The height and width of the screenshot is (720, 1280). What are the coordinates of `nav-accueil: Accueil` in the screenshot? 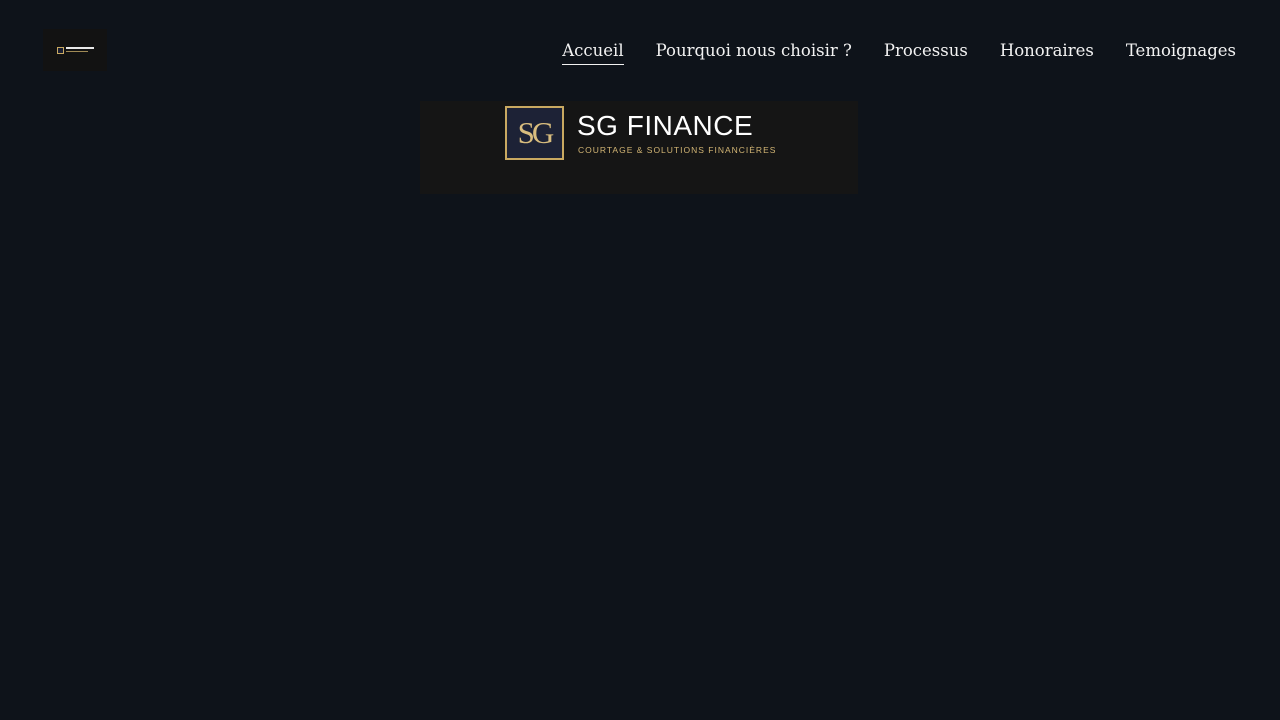 It's located at (593, 52).